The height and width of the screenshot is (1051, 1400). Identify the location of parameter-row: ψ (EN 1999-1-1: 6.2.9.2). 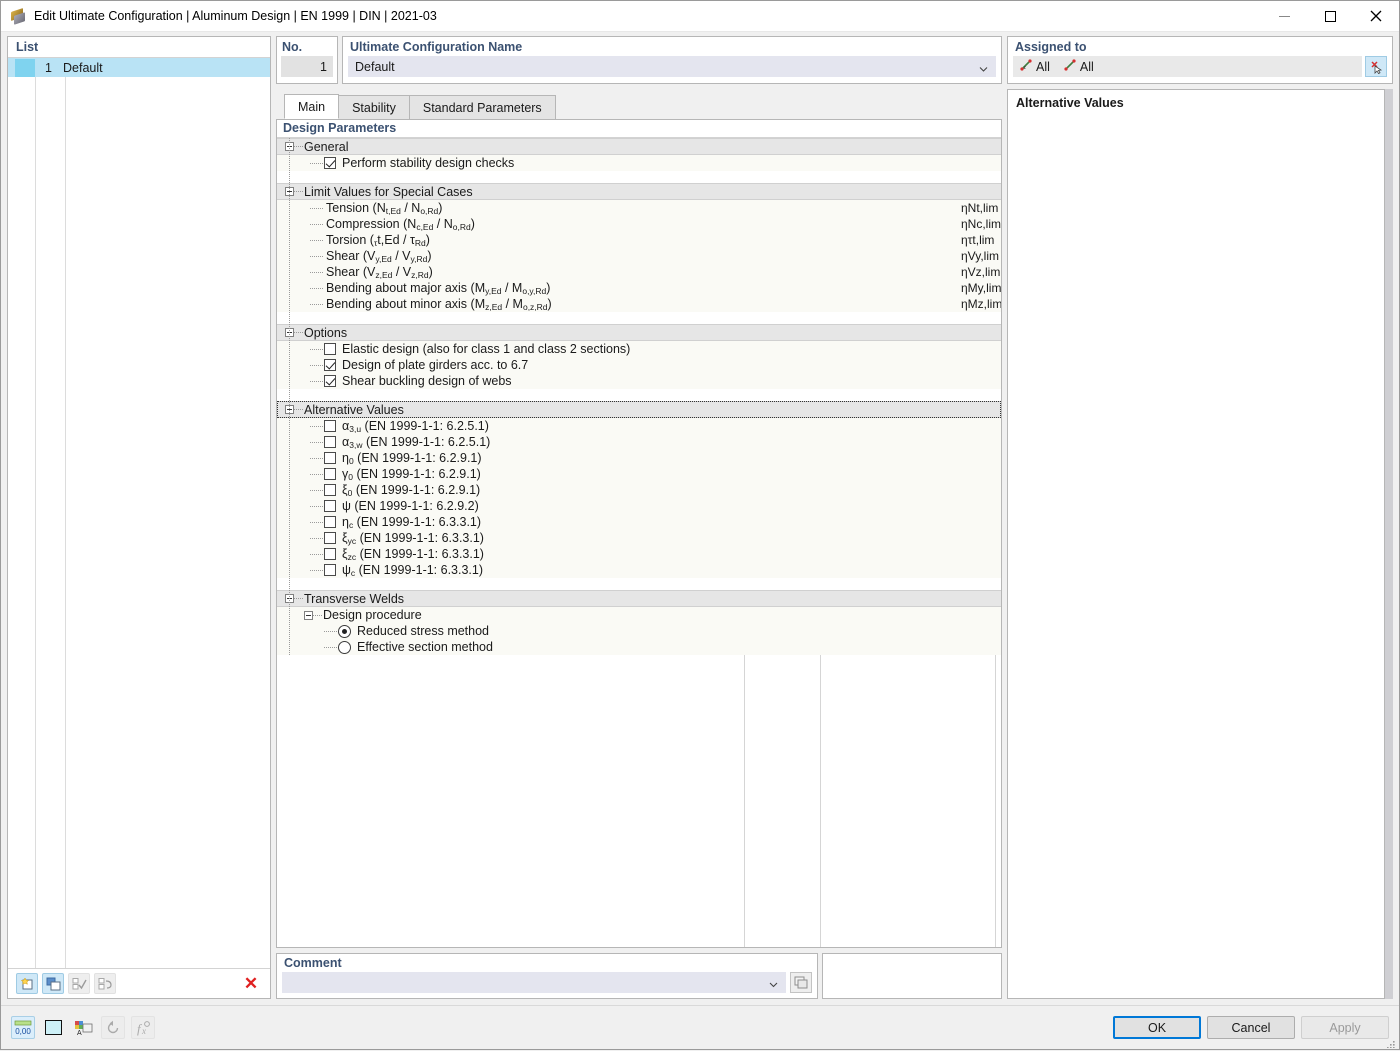
(639, 506).